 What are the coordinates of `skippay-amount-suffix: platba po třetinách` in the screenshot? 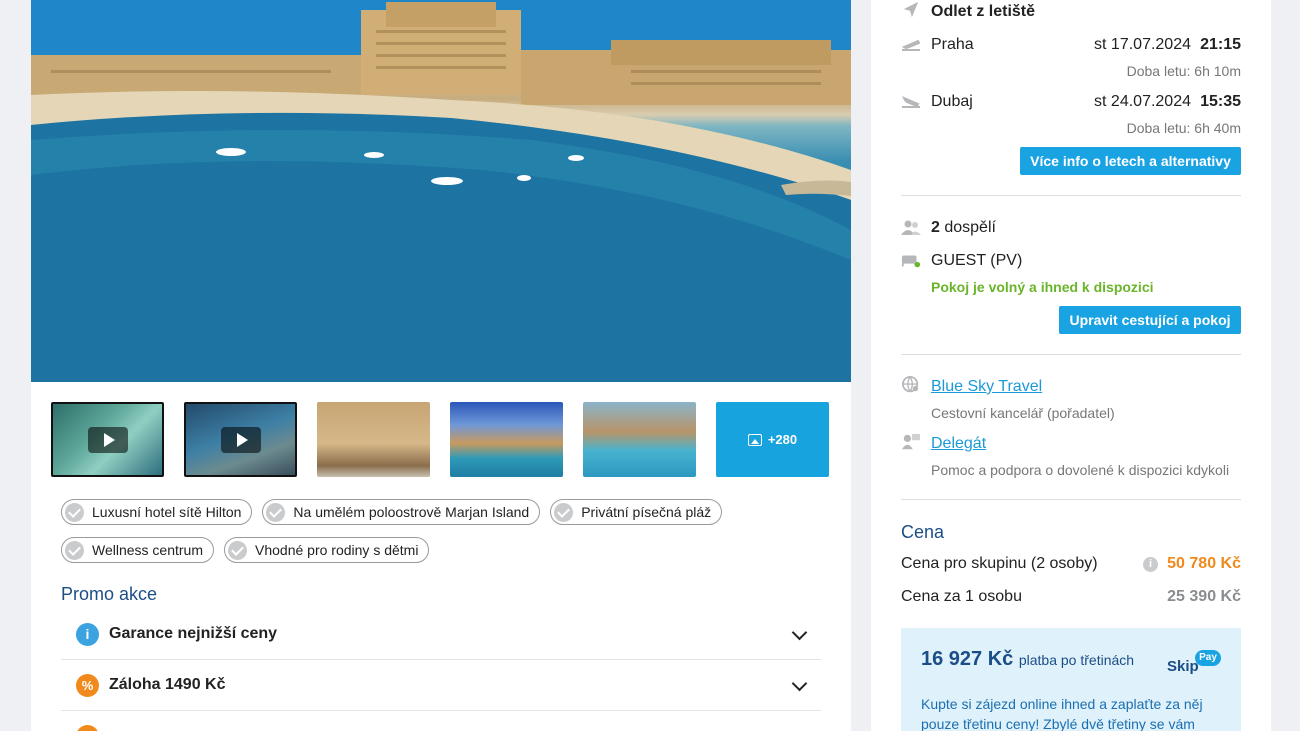 It's located at (1076, 660).